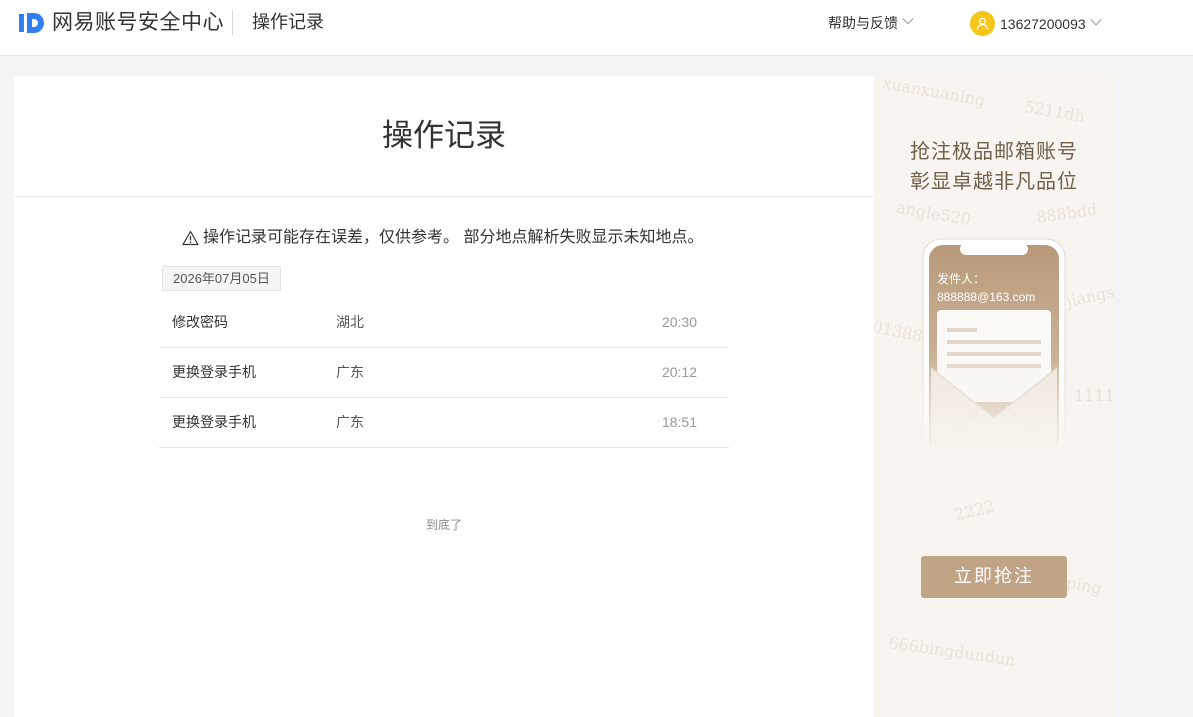 Image resolution: width=1193 pixels, height=717 pixels. Describe the element at coordinates (679, 322) in the screenshot. I see `record-time: 20:30` at that location.